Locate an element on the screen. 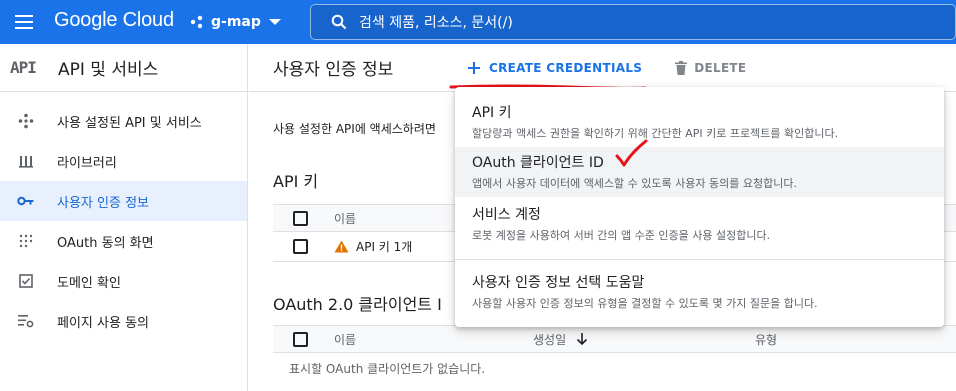 The height and width of the screenshot is (391, 956). sidebar-item-enabled-apis: 사용 설정된 API 및 서비스 is located at coordinates (123, 121).